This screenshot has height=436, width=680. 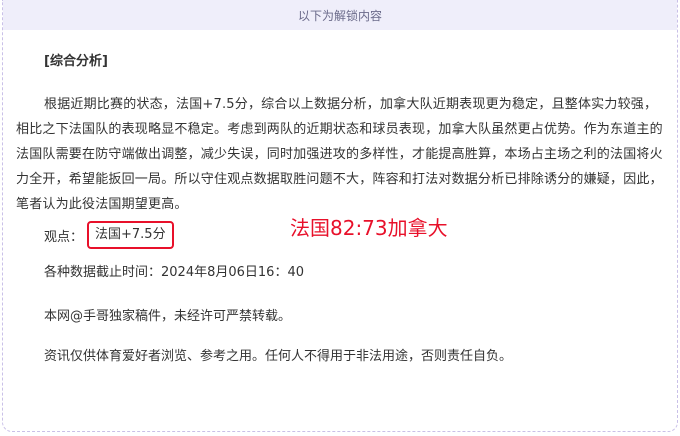 What do you see at coordinates (278, 356) in the screenshot?
I see `disclaimer: 资讯仅供体育爱好者浏览、参考之用。任何人不得用于非法用途，否则责任自负。` at bounding box center [278, 356].